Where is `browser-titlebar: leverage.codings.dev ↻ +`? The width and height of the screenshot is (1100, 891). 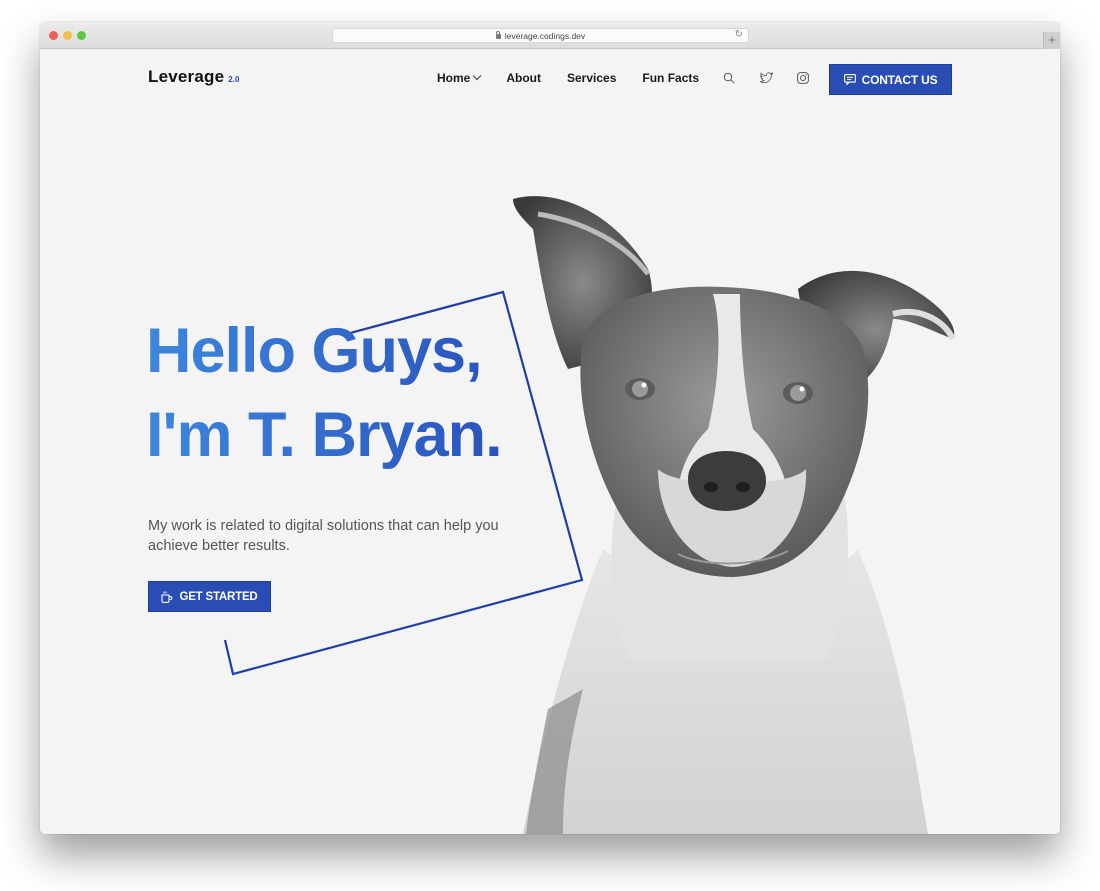 browser-titlebar: leverage.codings.dev ↻ + is located at coordinates (550, 35).